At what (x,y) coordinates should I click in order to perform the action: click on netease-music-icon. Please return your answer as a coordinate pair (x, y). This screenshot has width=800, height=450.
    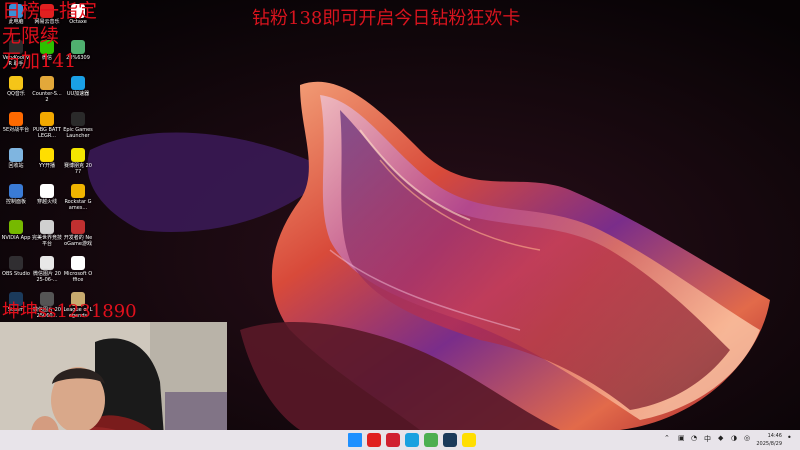
    Looking at the image, I should click on (374, 440).